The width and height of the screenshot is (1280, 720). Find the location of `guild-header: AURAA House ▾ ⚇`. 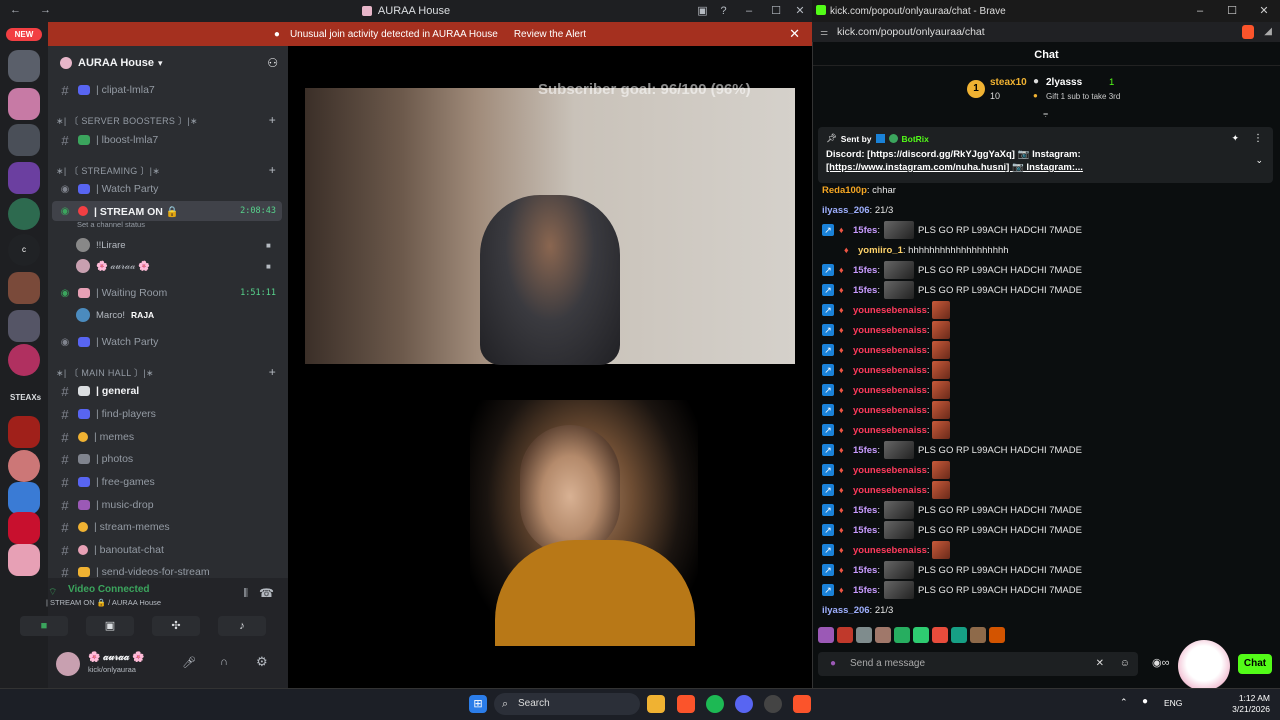

guild-header: AURAA House ▾ ⚇ is located at coordinates (168, 63).